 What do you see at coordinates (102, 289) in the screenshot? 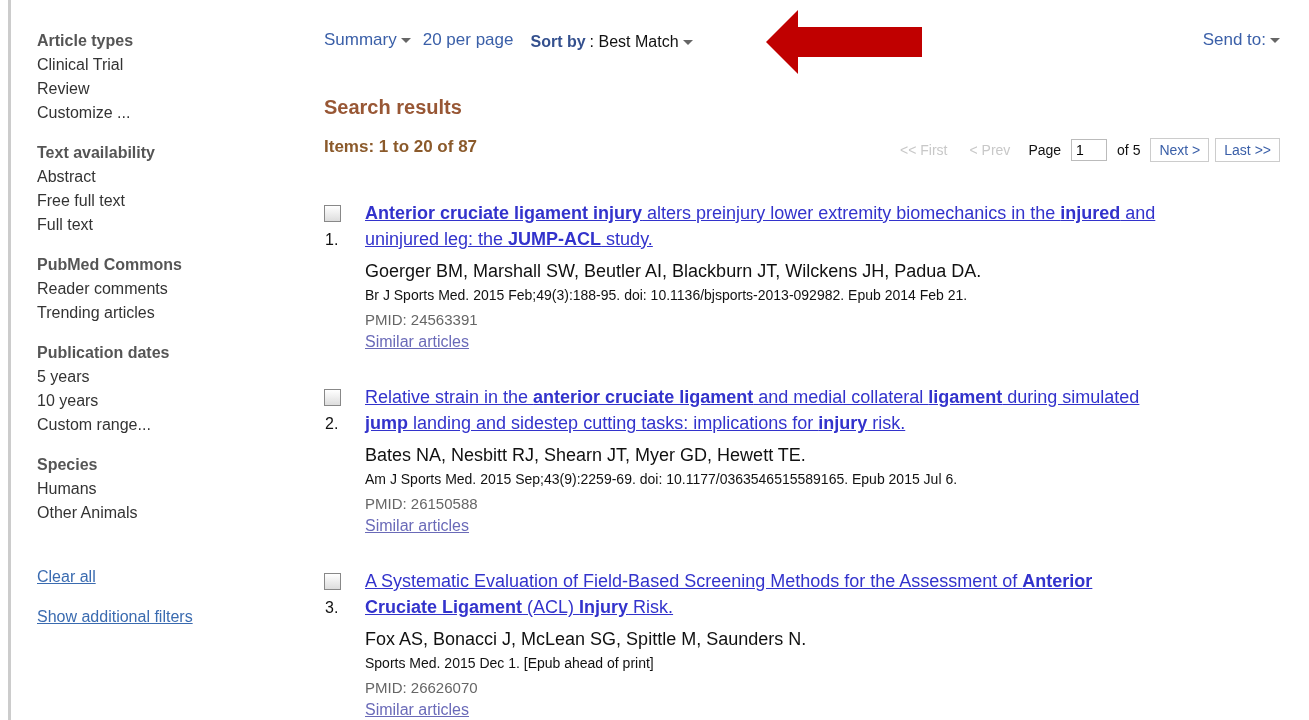
I see `filter-link: Reader comments` at bounding box center [102, 289].